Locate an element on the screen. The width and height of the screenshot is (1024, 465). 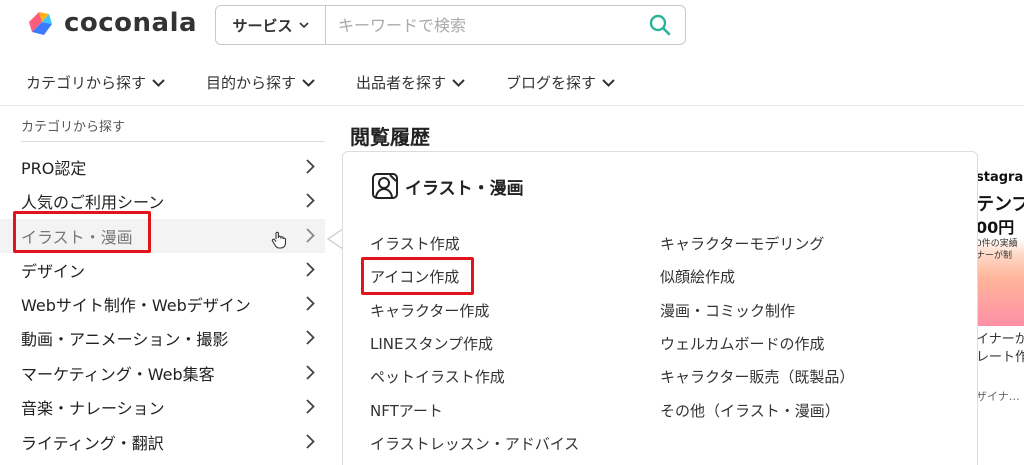
panel-title: イラスト・漫画 is located at coordinates (447, 186).